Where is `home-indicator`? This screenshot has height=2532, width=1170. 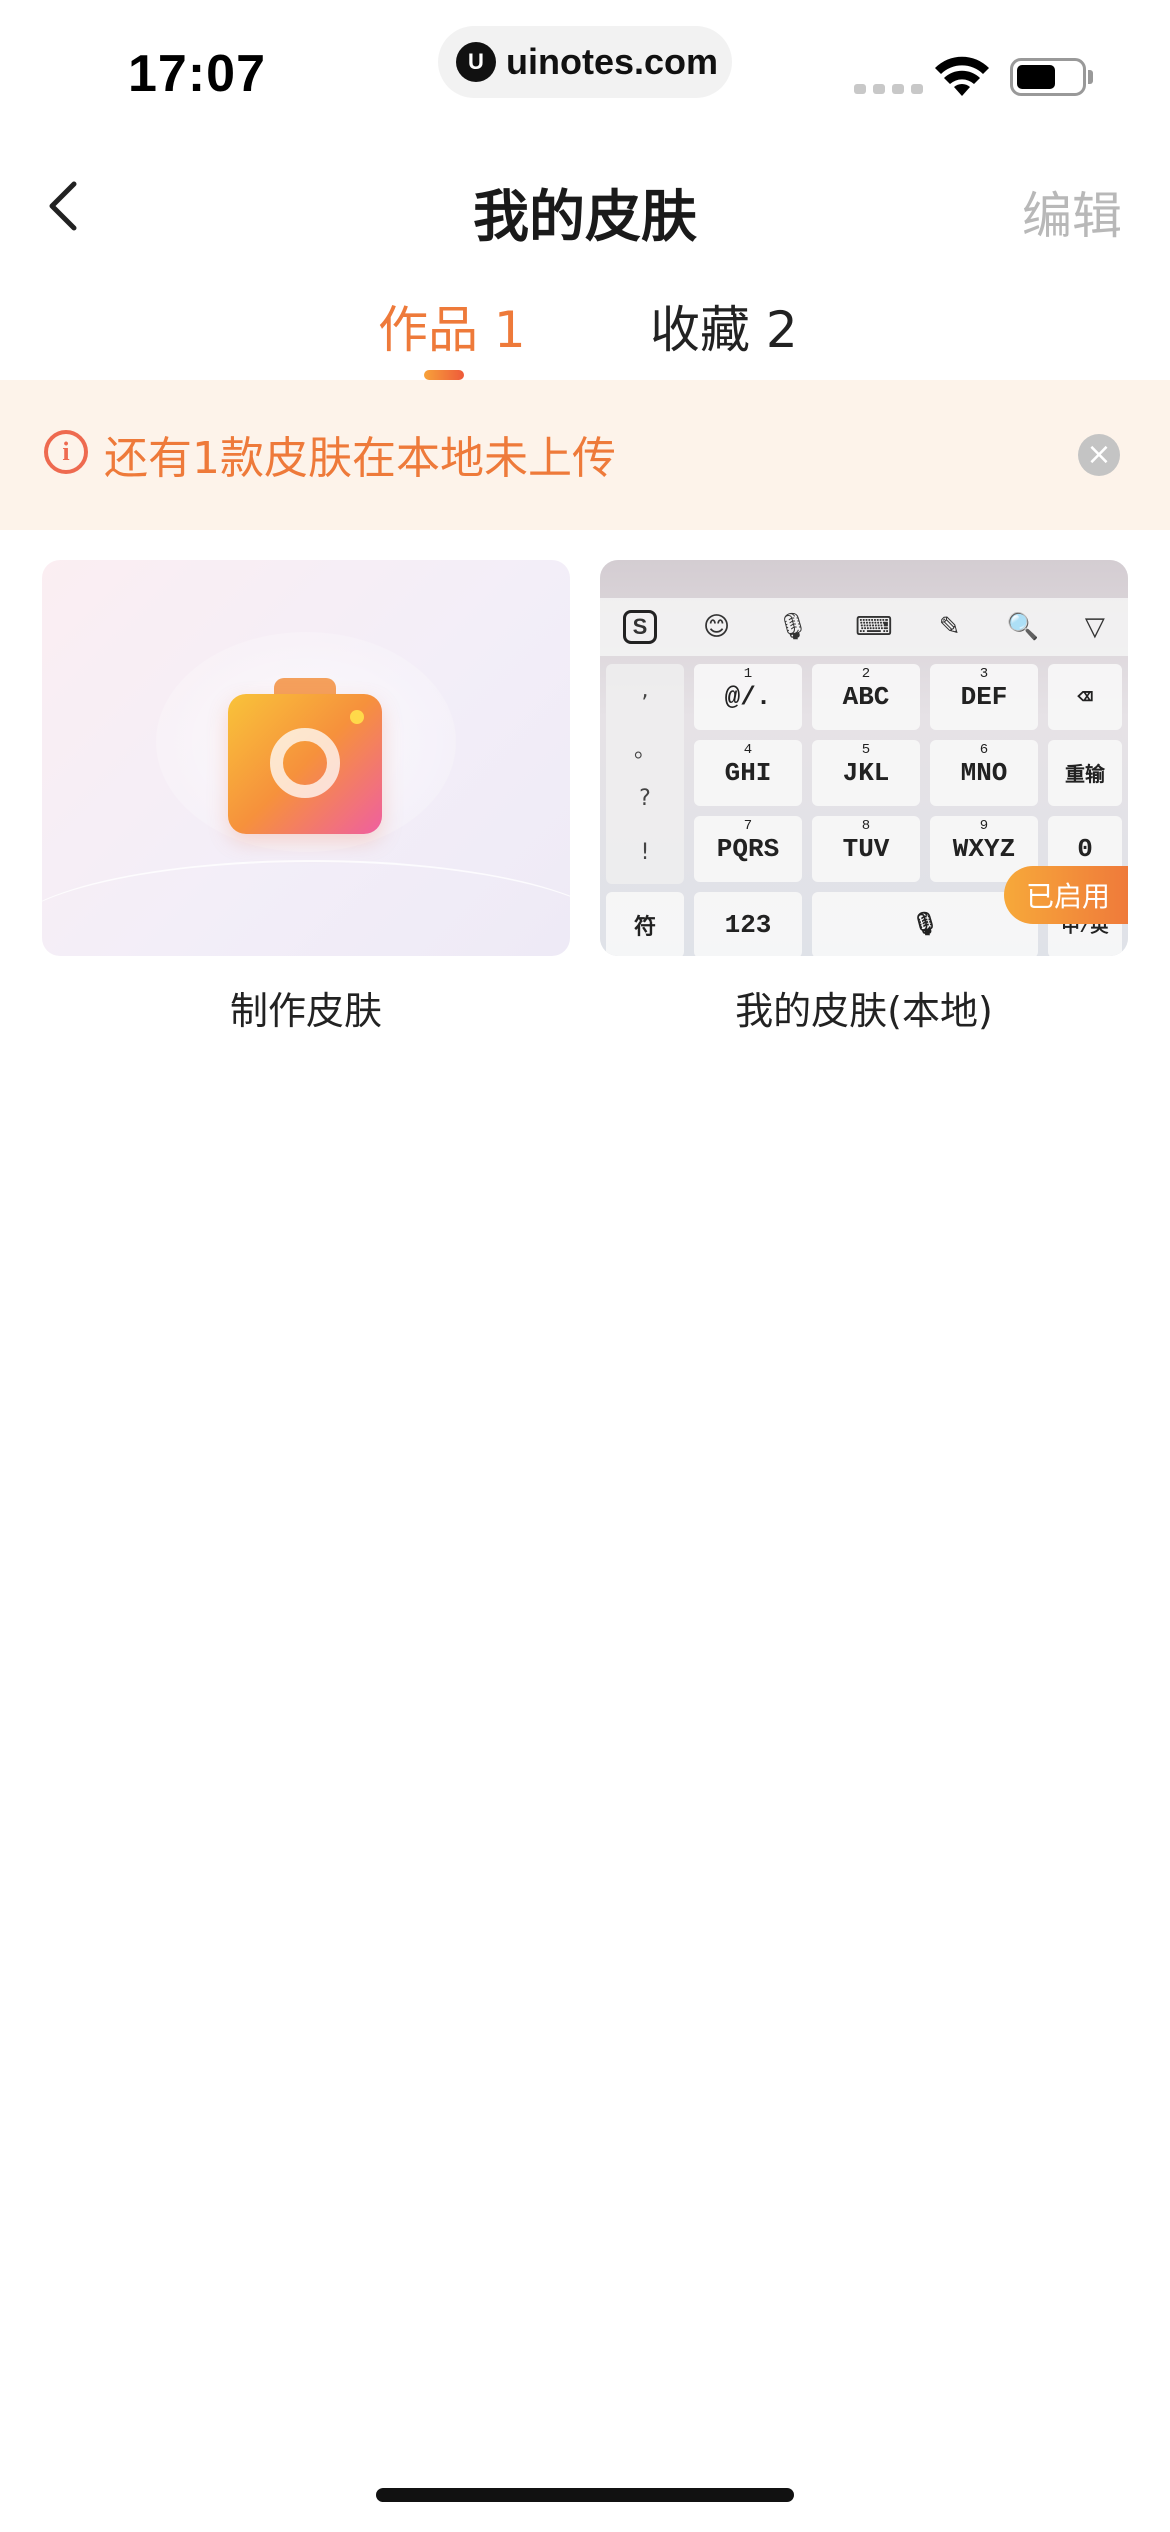
home-indicator is located at coordinates (585, 2495).